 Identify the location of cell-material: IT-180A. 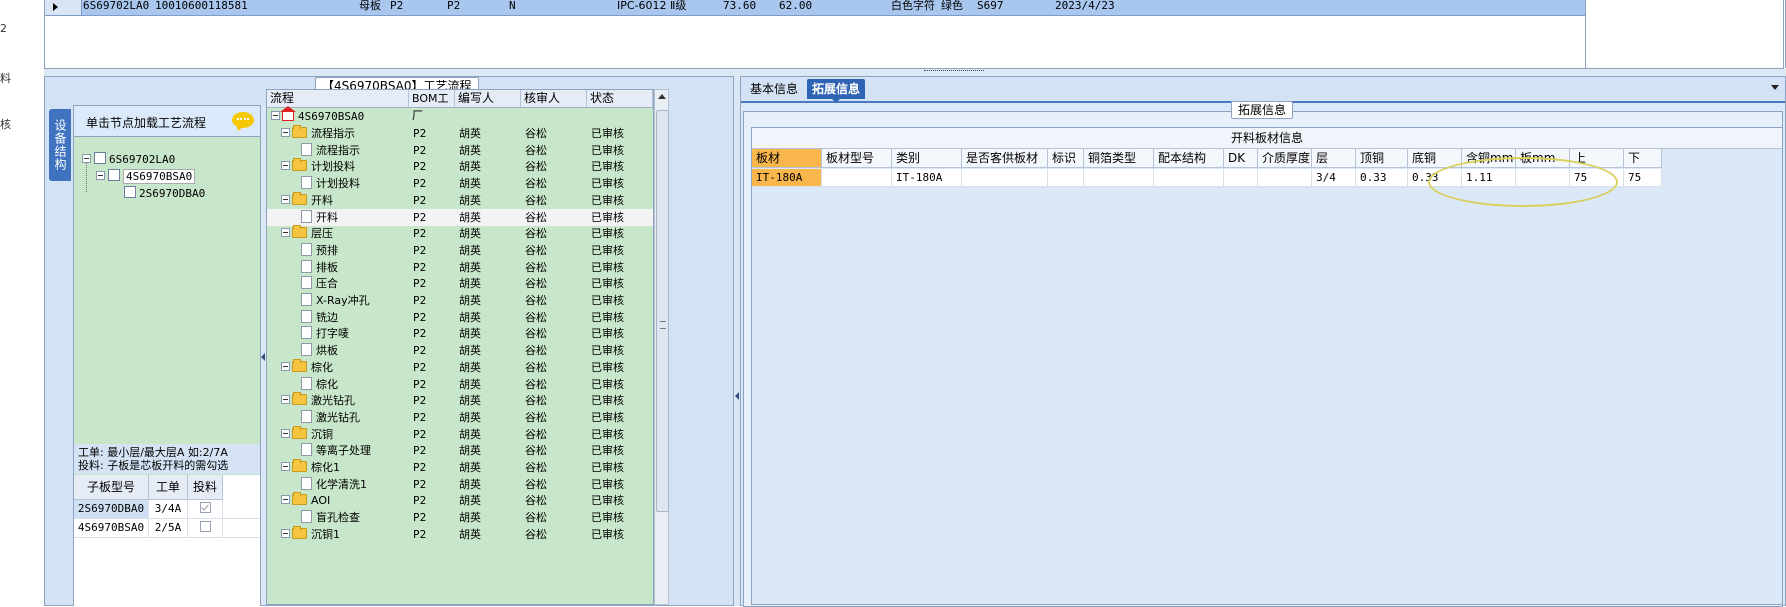
(787, 178).